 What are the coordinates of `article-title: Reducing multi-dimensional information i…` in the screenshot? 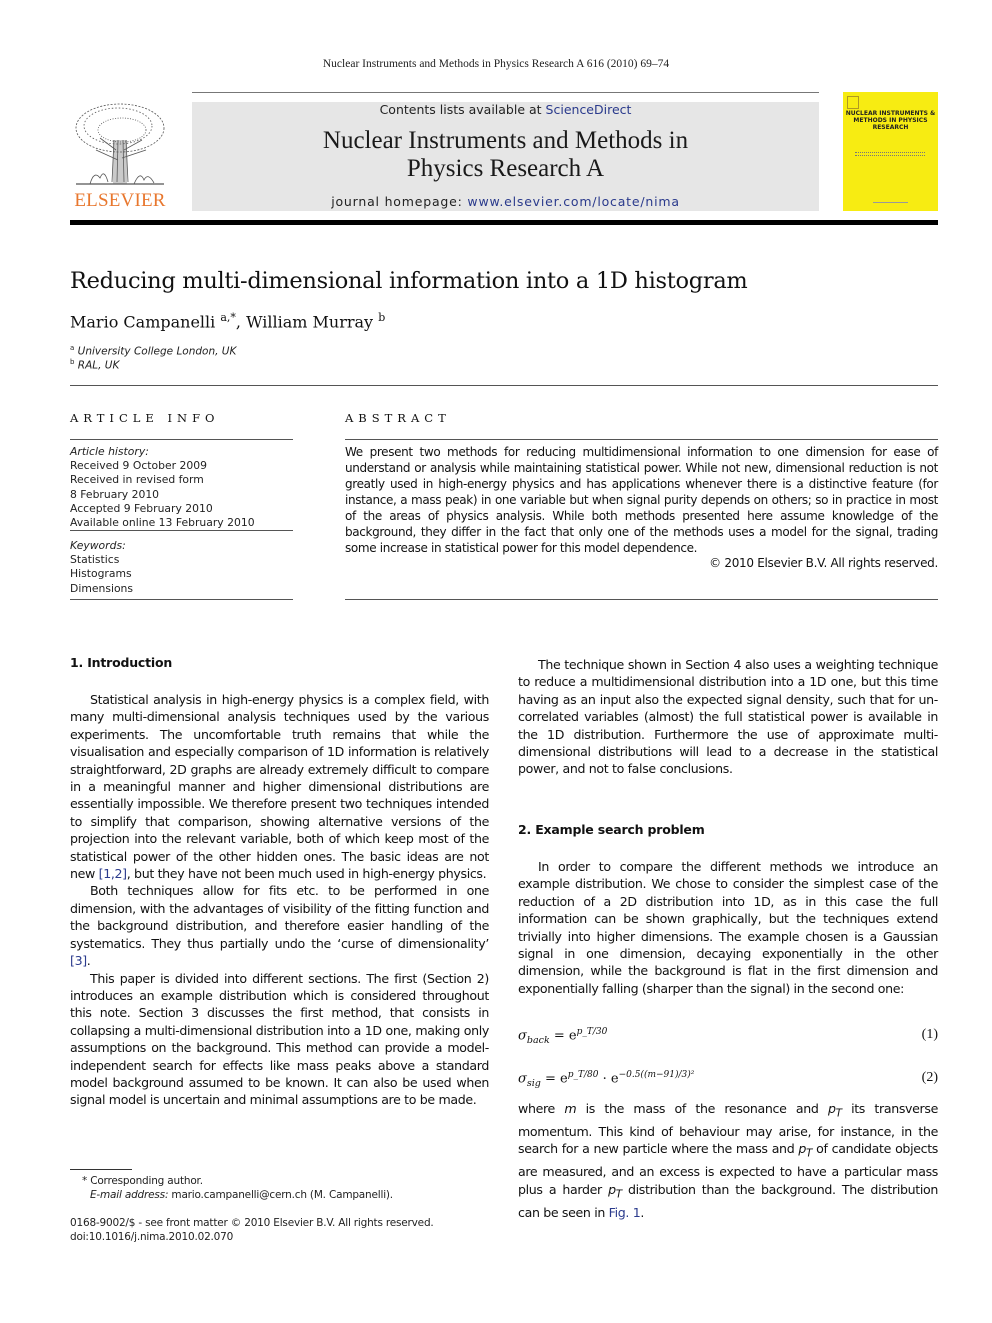 It's located at (409, 281).